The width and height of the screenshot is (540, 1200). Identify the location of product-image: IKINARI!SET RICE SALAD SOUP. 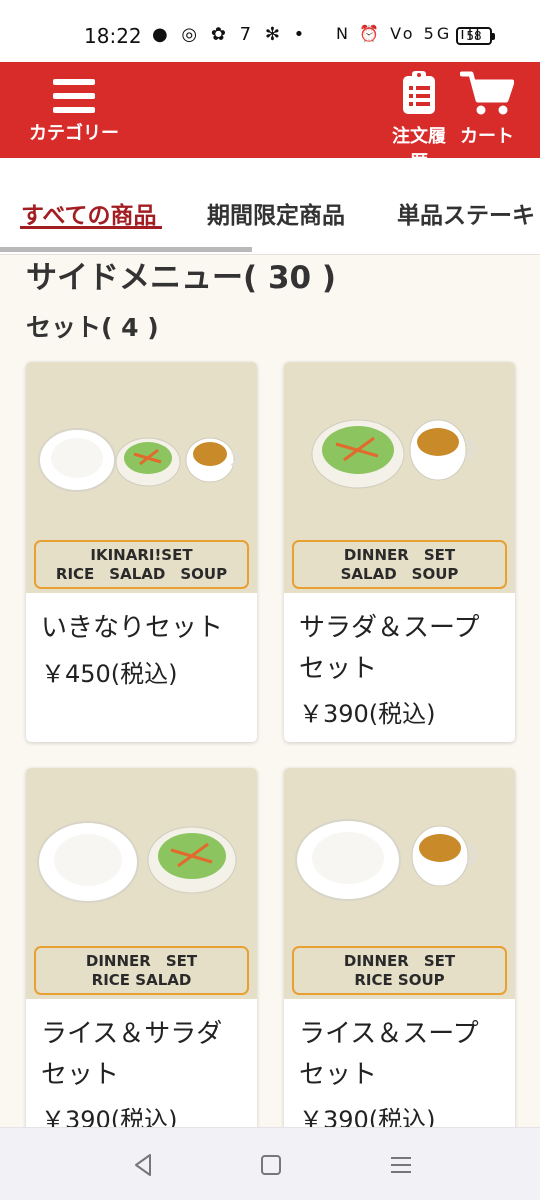
(141, 477).